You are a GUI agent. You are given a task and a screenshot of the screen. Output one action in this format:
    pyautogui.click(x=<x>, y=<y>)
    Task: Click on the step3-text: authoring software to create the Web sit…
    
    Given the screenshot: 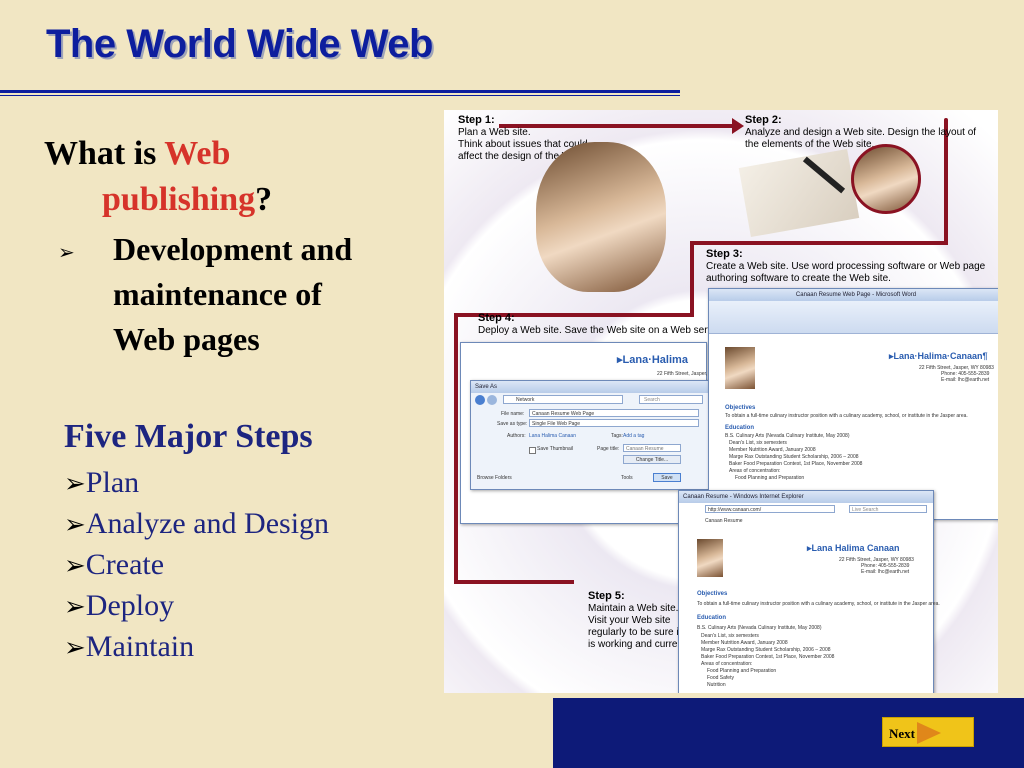 What is the action you would take?
    pyautogui.click(x=798, y=278)
    